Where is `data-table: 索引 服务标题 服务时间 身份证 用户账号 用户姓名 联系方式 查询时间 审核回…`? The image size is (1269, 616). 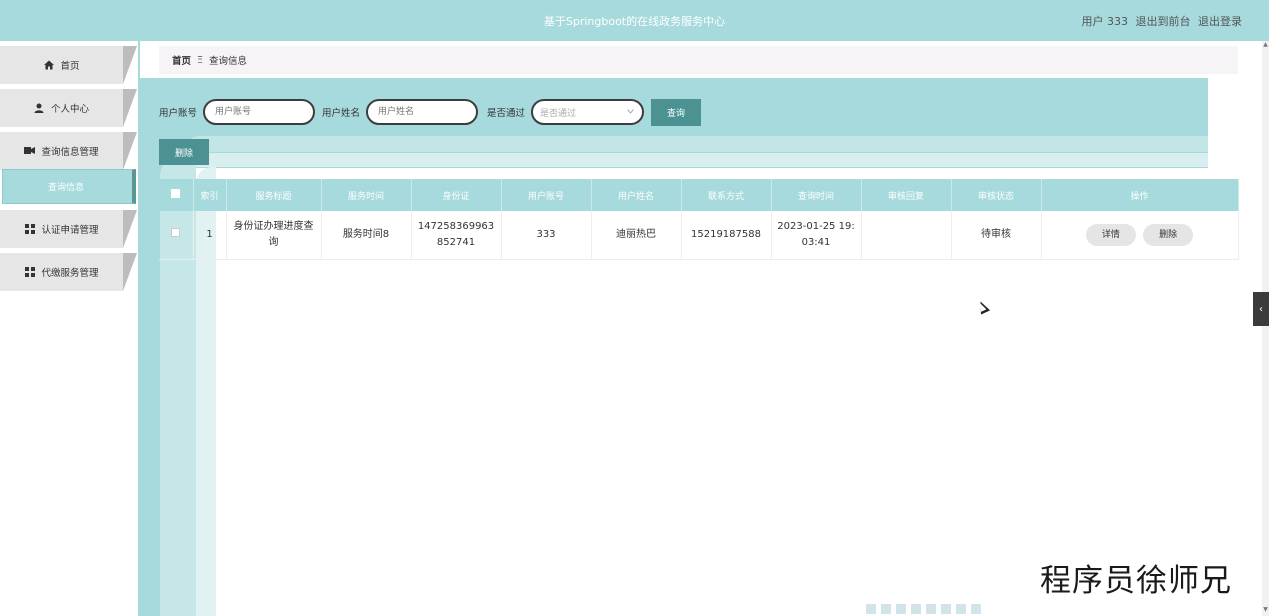
data-table: 索引 服务标题 服务时间 身份证 用户账号 用户姓名 联系方式 查询时间 审核回… is located at coordinates (699, 219).